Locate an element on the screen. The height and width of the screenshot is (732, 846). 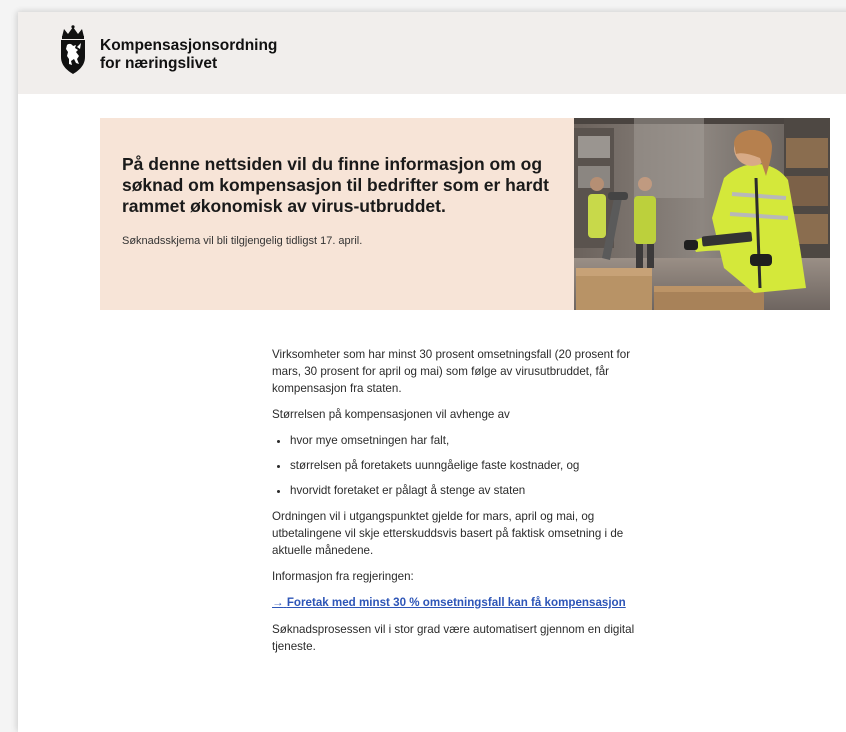
site-title-line1: Kompensasjonsordning is located at coordinates (189, 45).